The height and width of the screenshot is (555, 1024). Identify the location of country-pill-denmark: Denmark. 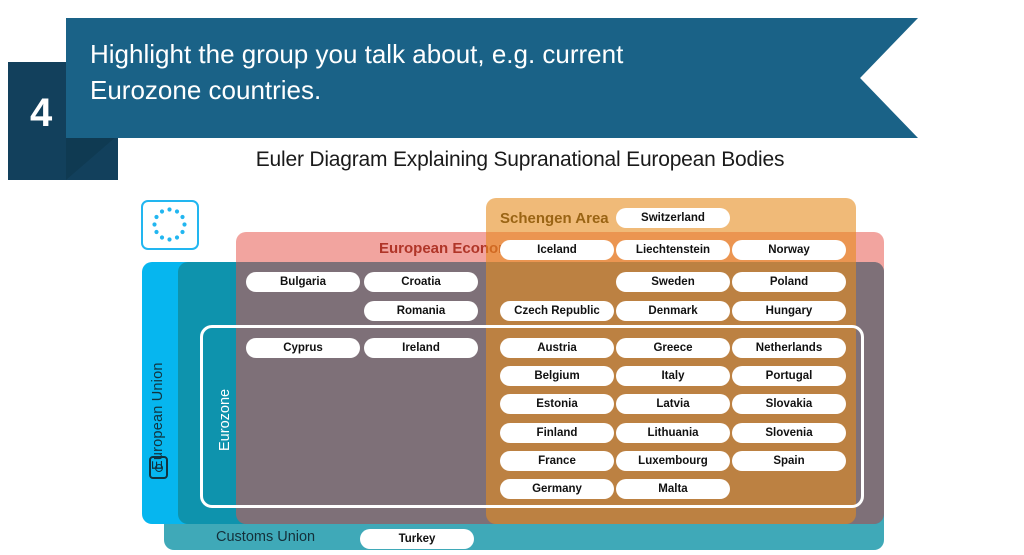
(673, 311).